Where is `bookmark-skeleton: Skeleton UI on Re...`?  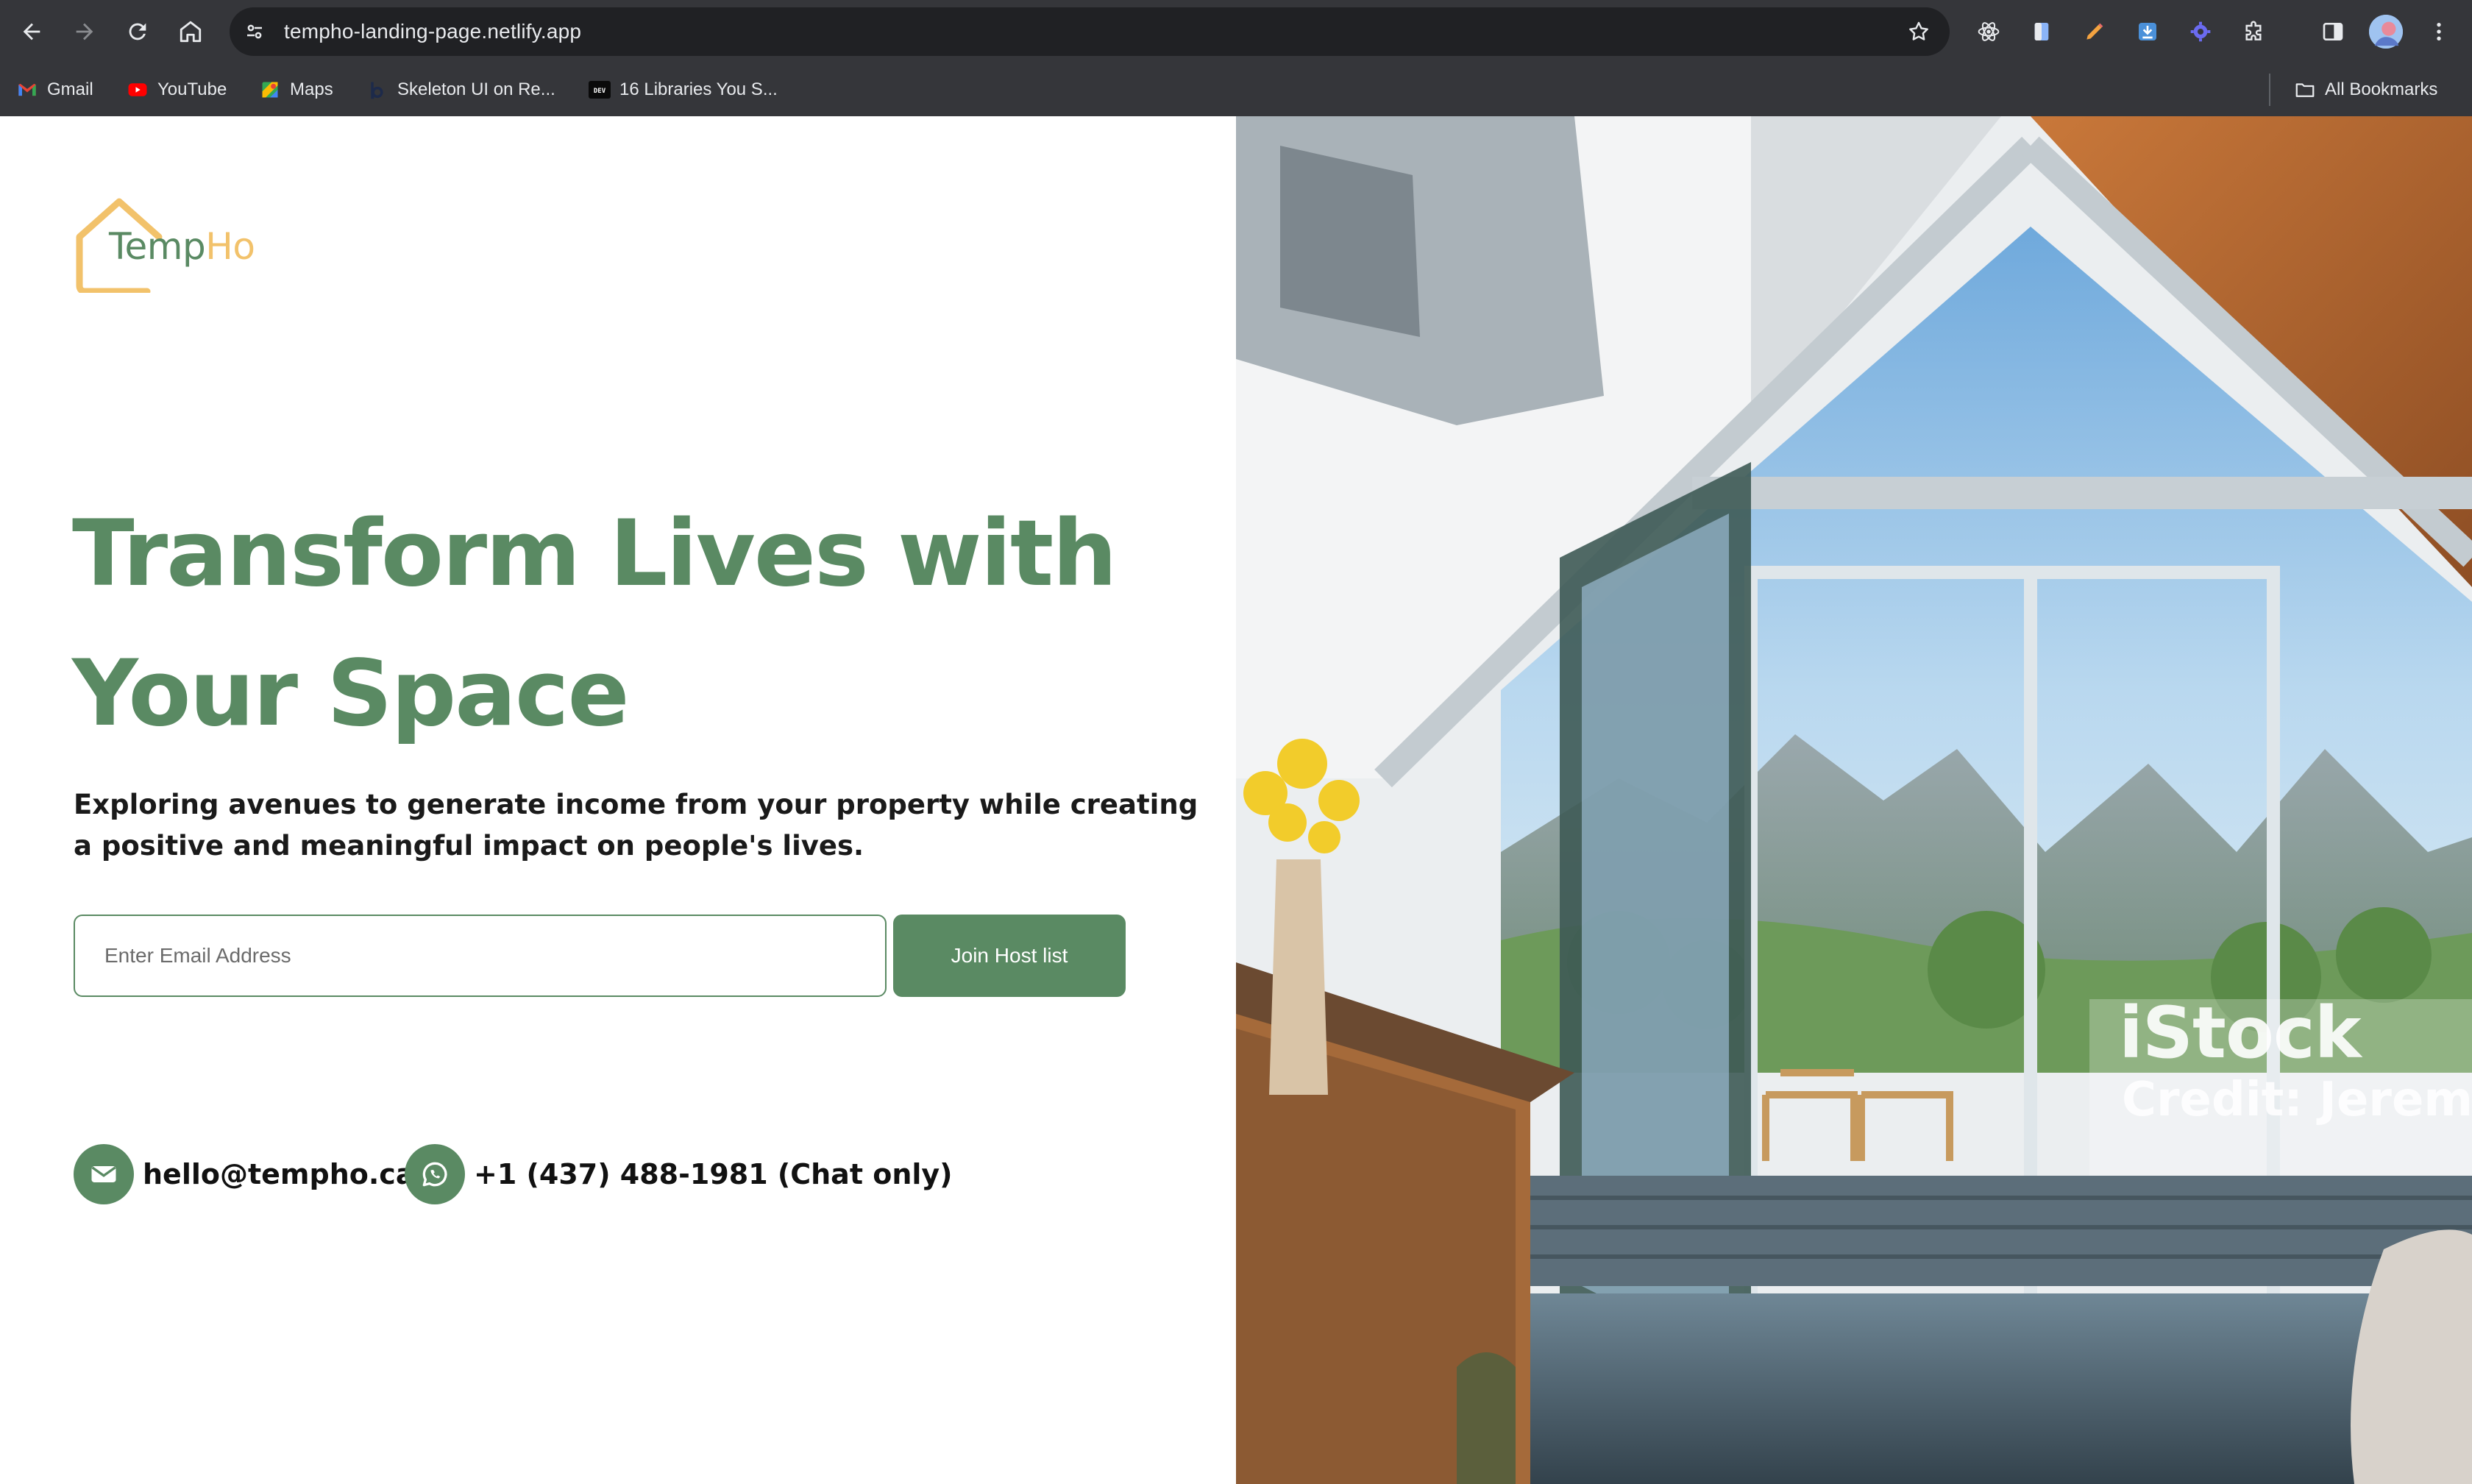 bookmark-skeleton: Skeleton UI on Re... is located at coordinates (461, 90).